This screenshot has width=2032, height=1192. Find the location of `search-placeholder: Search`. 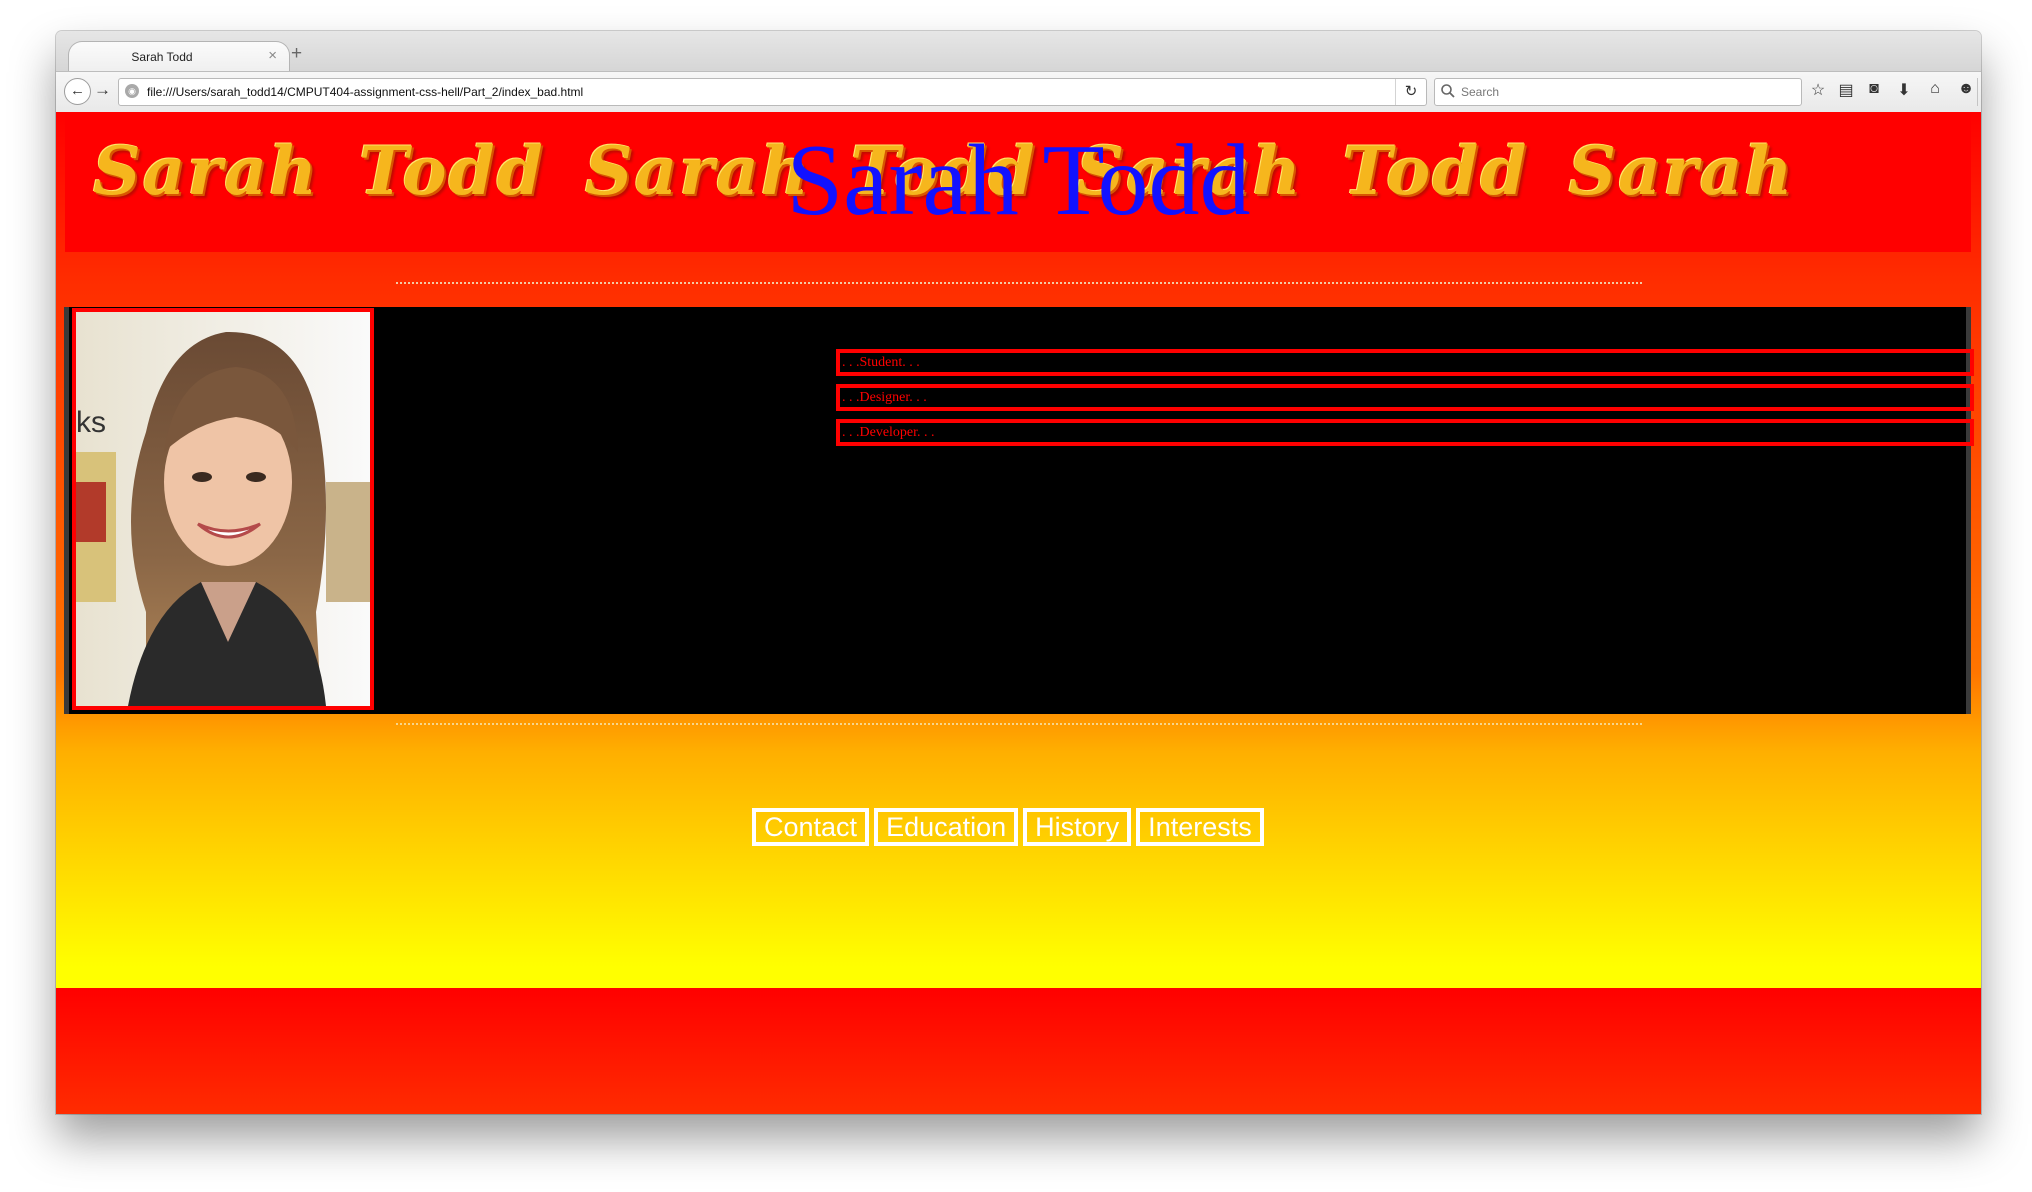

search-placeholder: Search is located at coordinates (1480, 92).